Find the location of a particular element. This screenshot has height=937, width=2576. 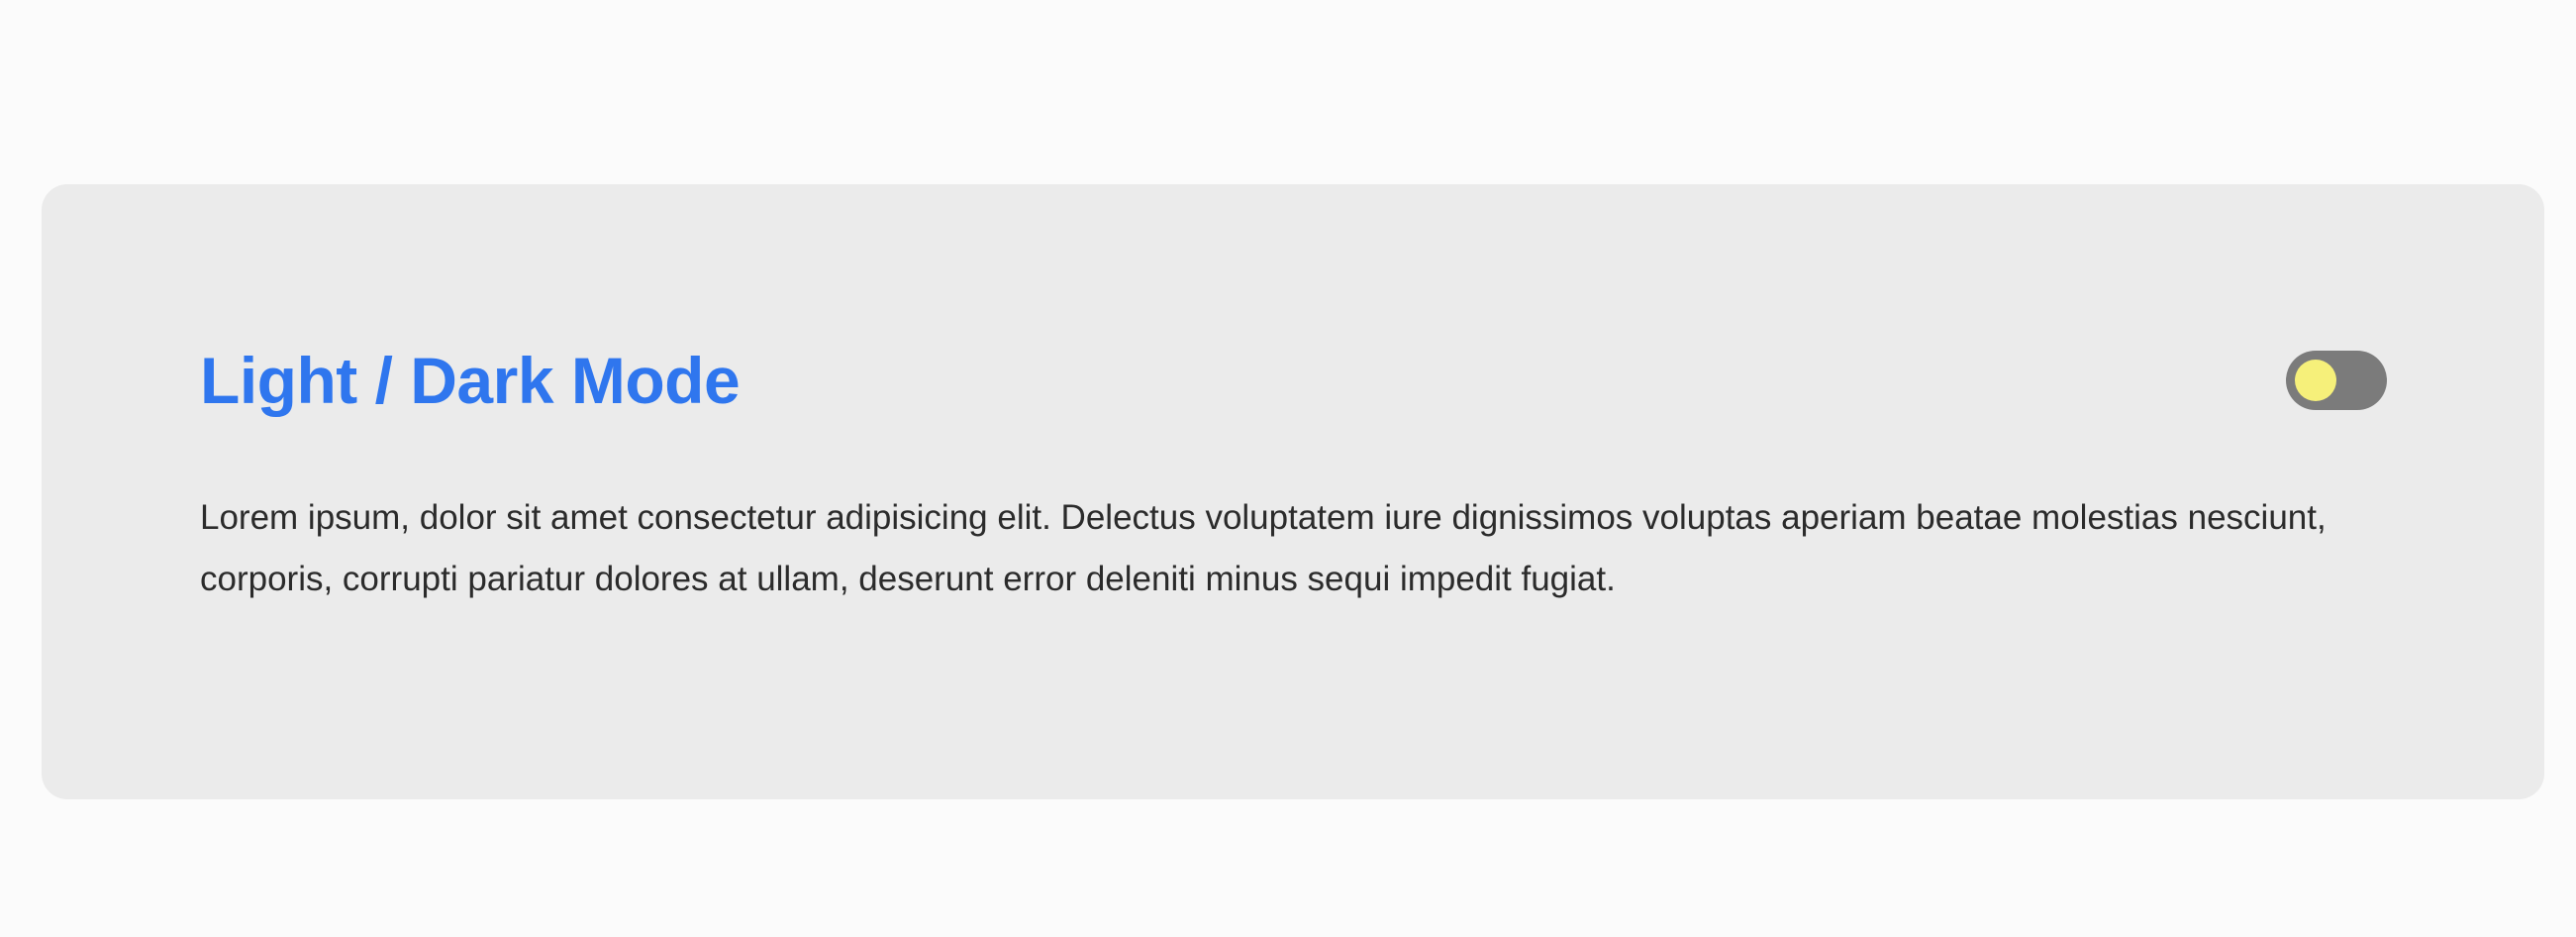

card-header: Light / Dark Mode is located at coordinates (1294, 380).